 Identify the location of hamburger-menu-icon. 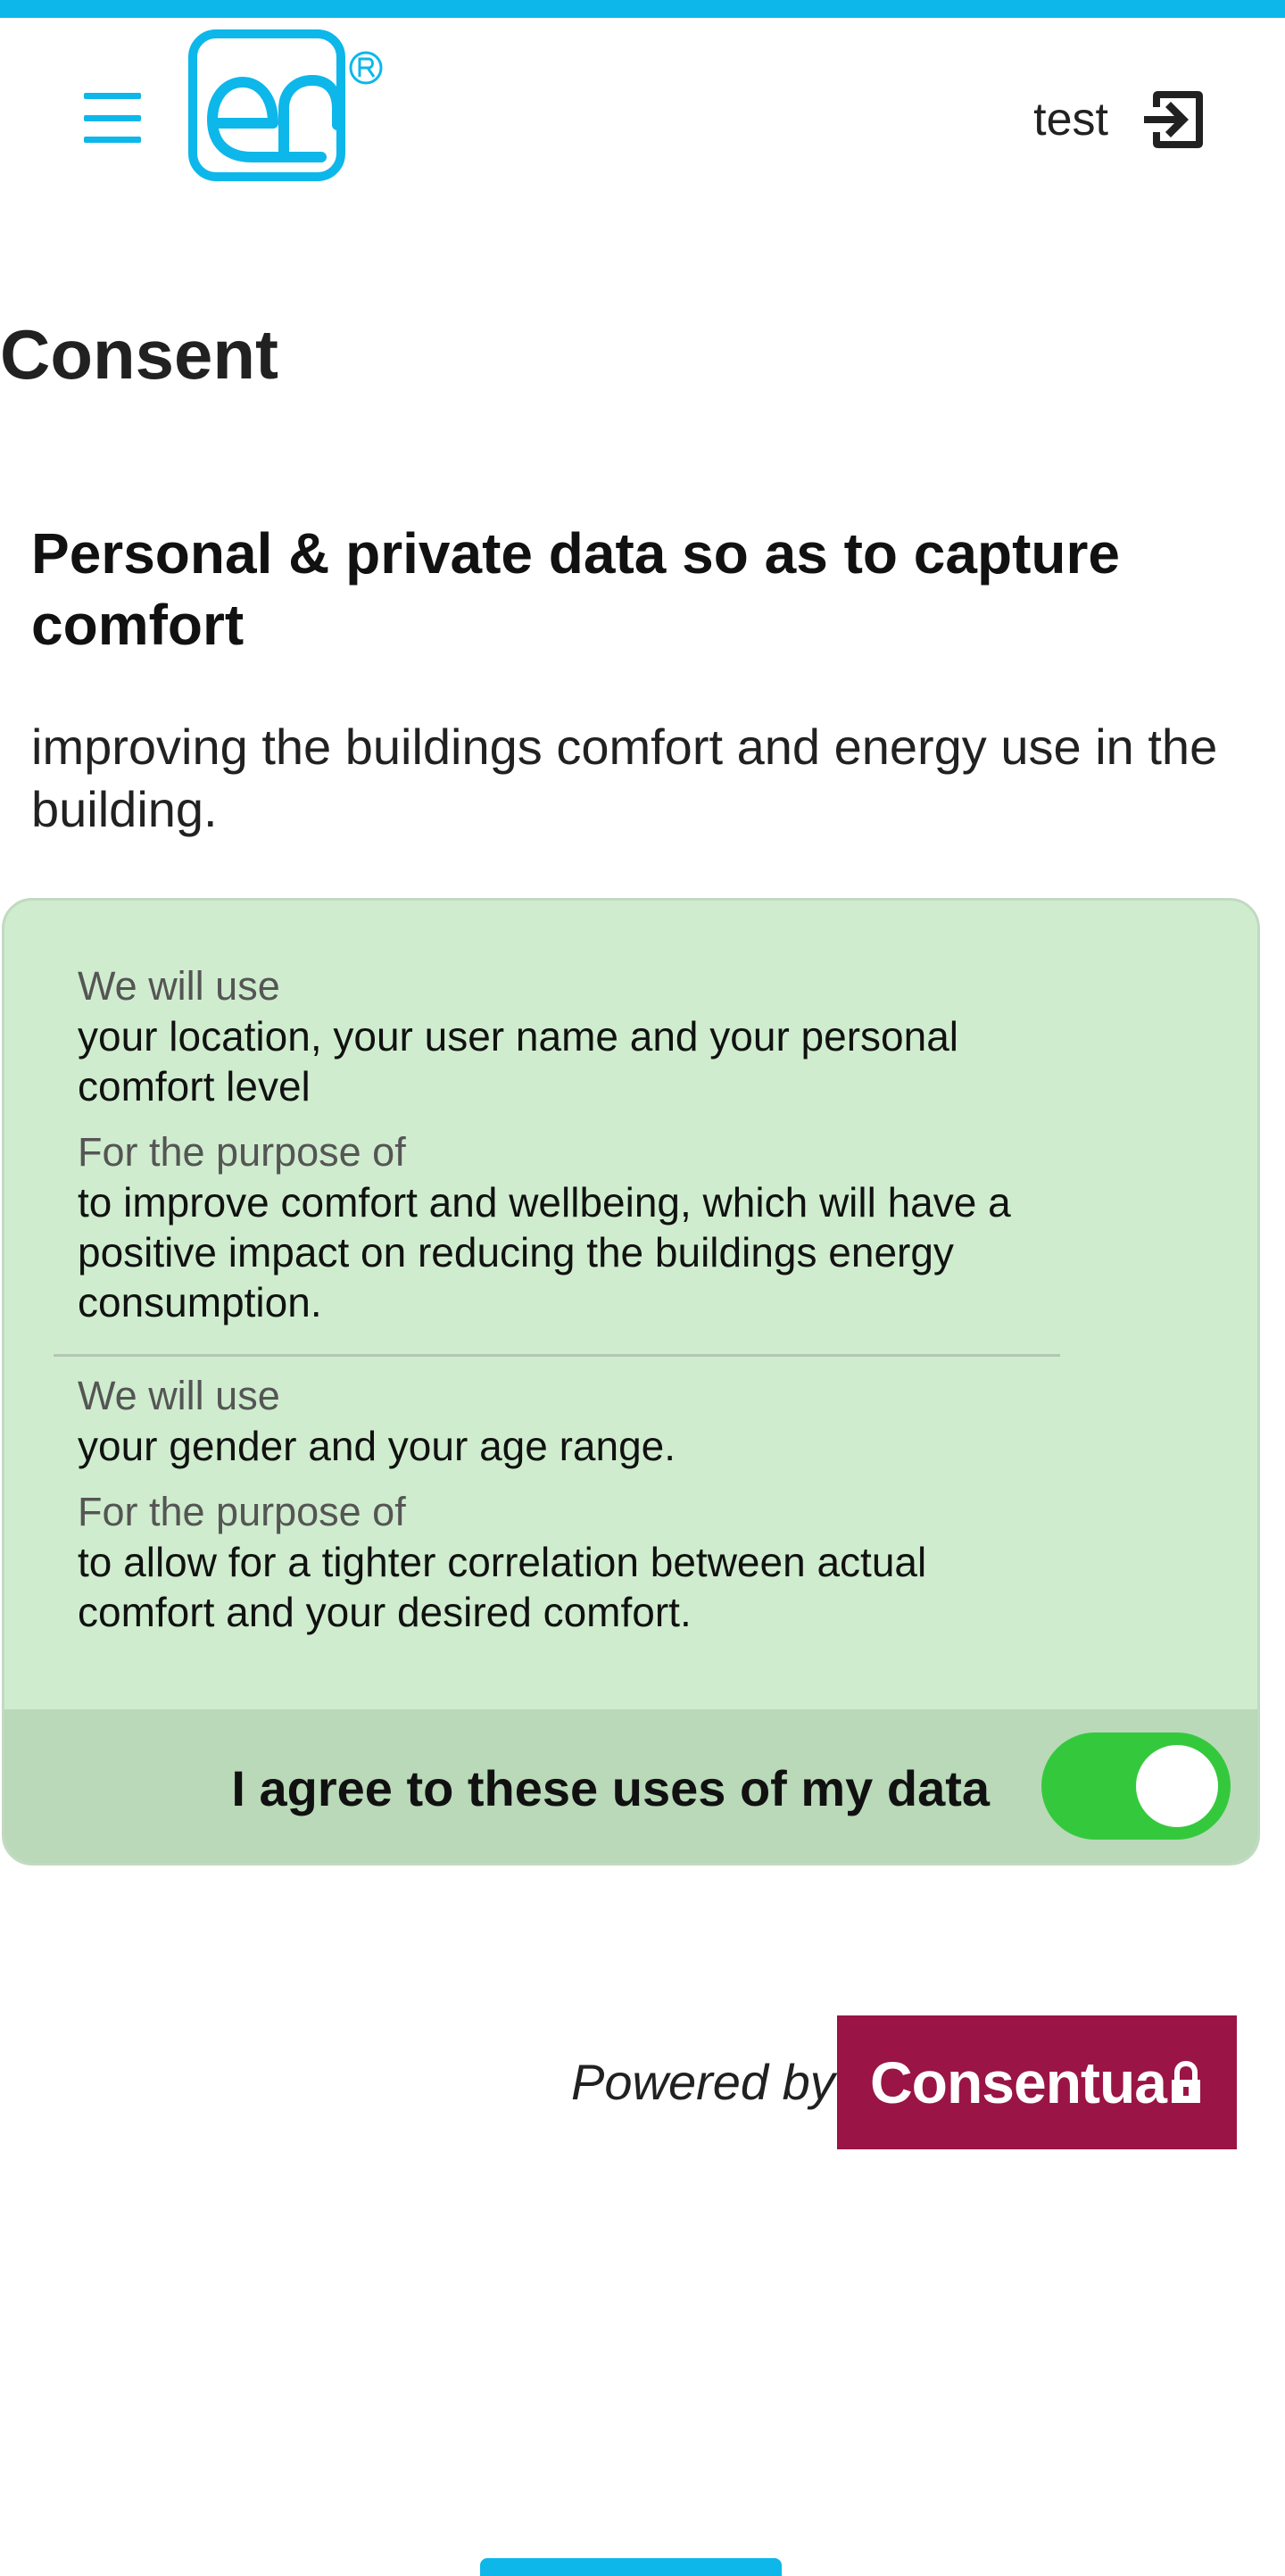
(113, 96).